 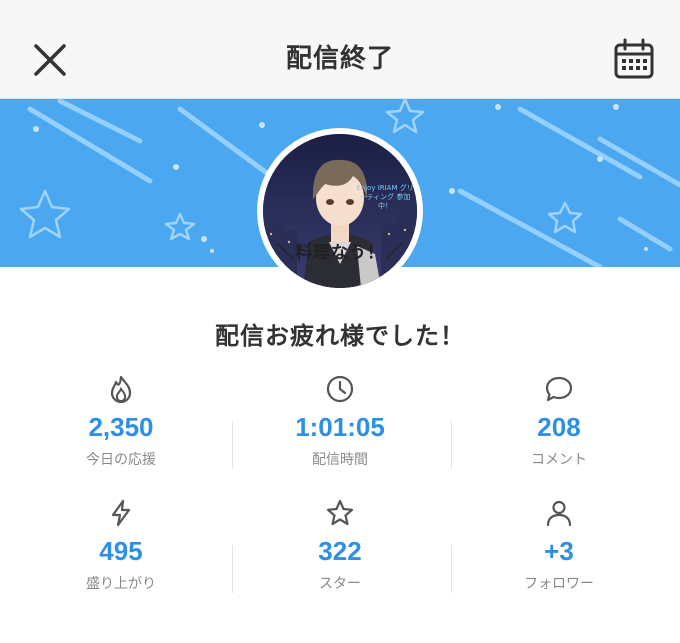 What do you see at coordinates (121, 551) in the screenshot?
I see `stat-value: 495` at bounding box center [121, 551].